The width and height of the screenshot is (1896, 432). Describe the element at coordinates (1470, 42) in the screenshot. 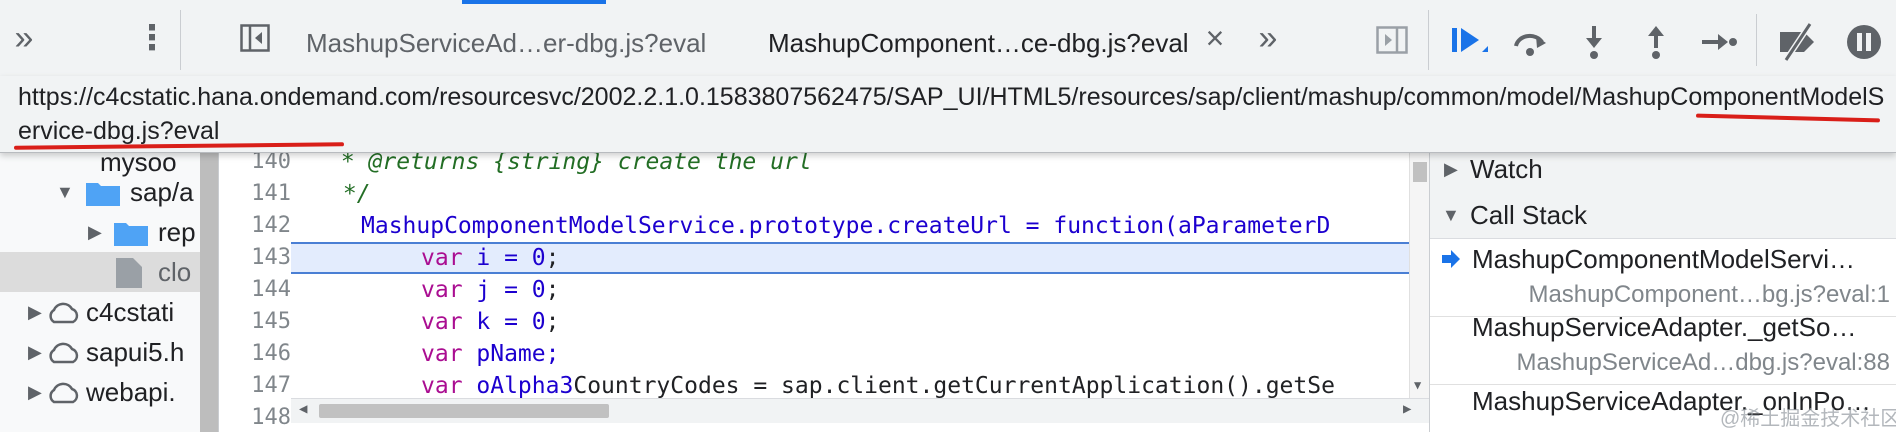

I see `resume-icon` at that location.